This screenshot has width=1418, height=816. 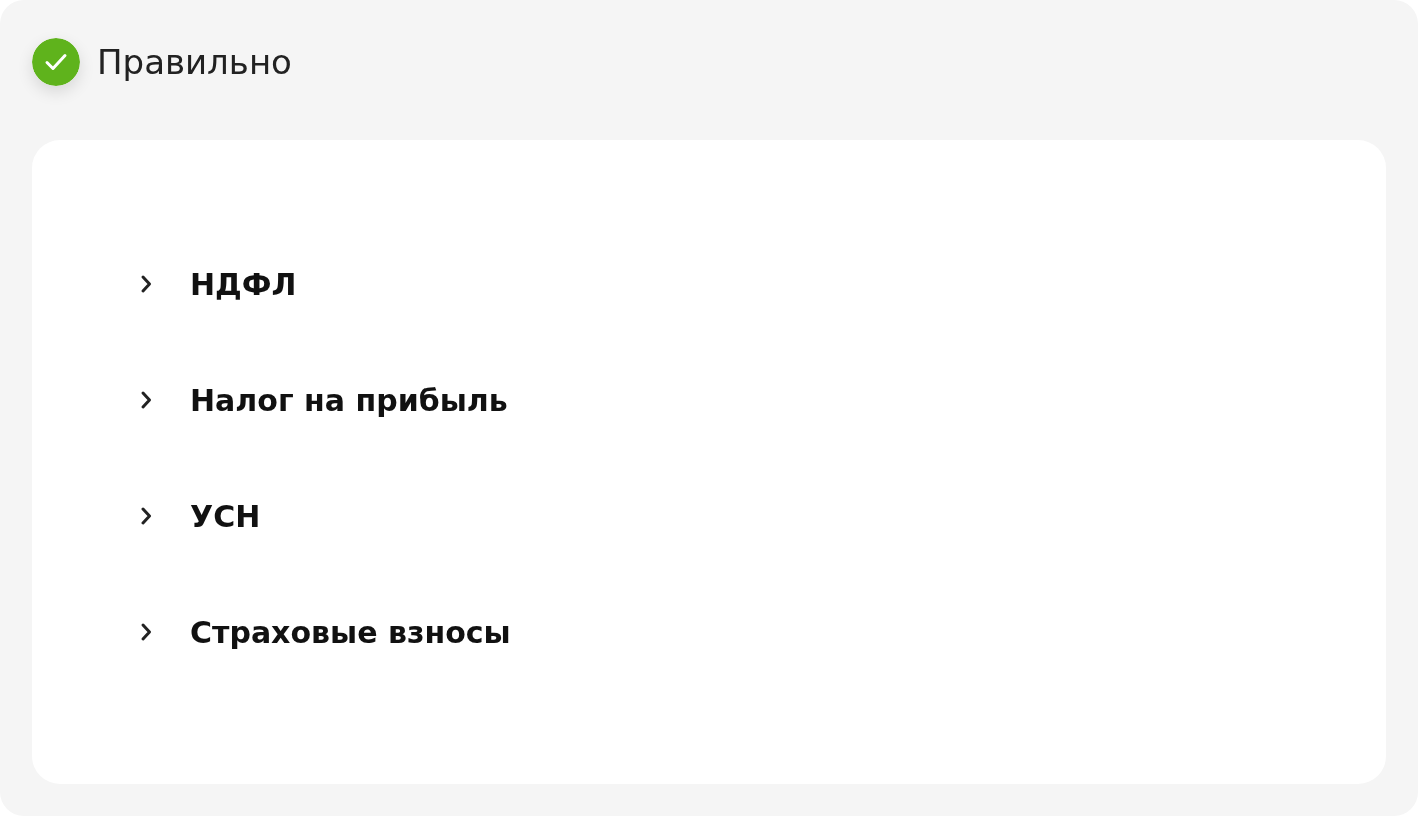 I want to click on status-label: Правильно, so click(x=194, y=62).